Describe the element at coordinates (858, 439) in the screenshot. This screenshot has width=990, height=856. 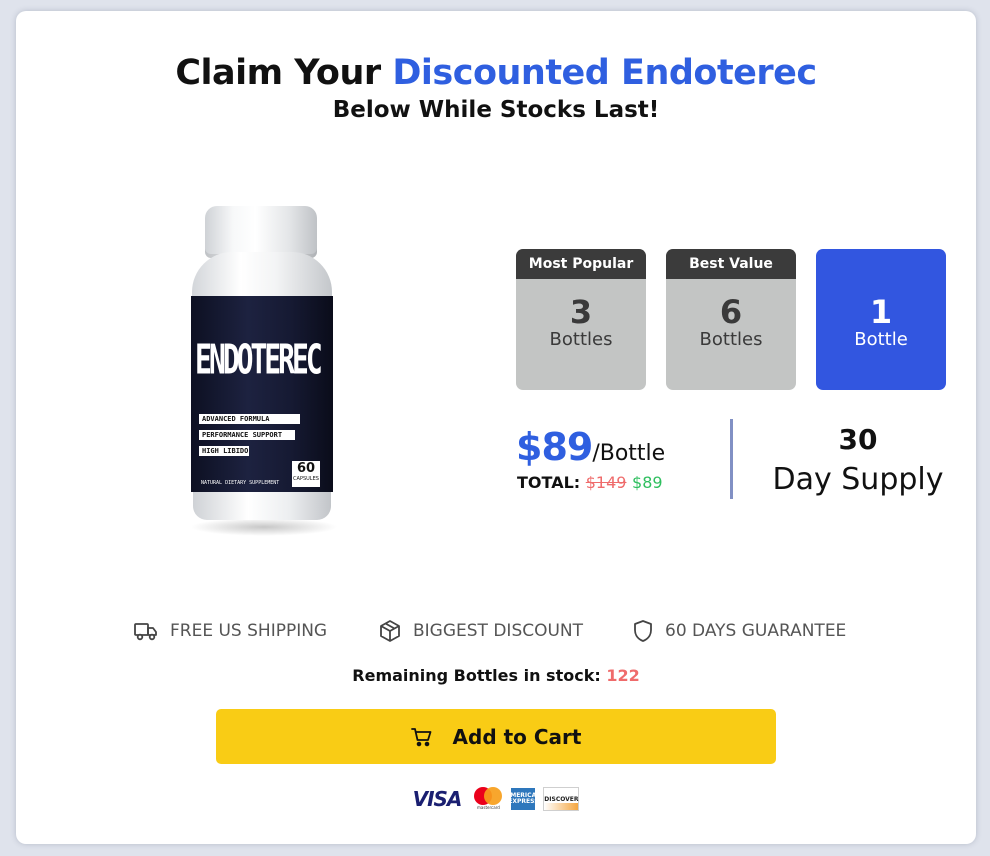
I see `supply-days: 30` at that location.